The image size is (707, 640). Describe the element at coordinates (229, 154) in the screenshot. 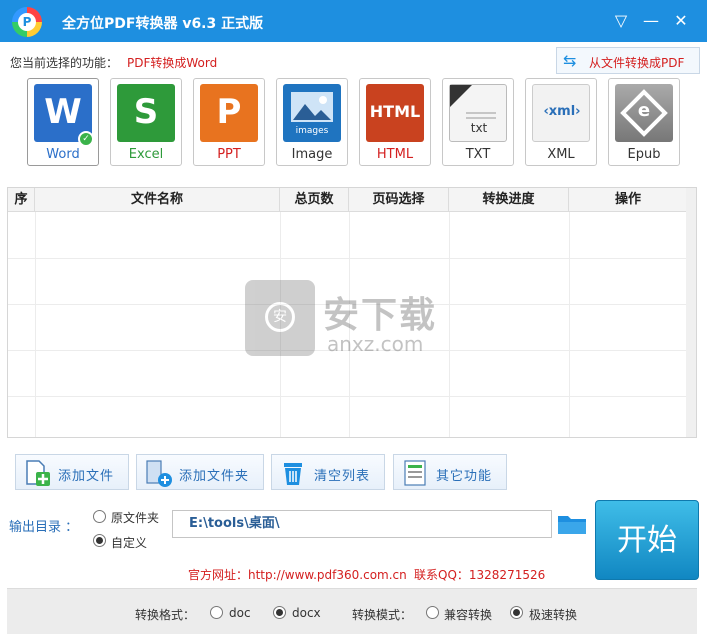

I see `format-label: PPT` at that location.